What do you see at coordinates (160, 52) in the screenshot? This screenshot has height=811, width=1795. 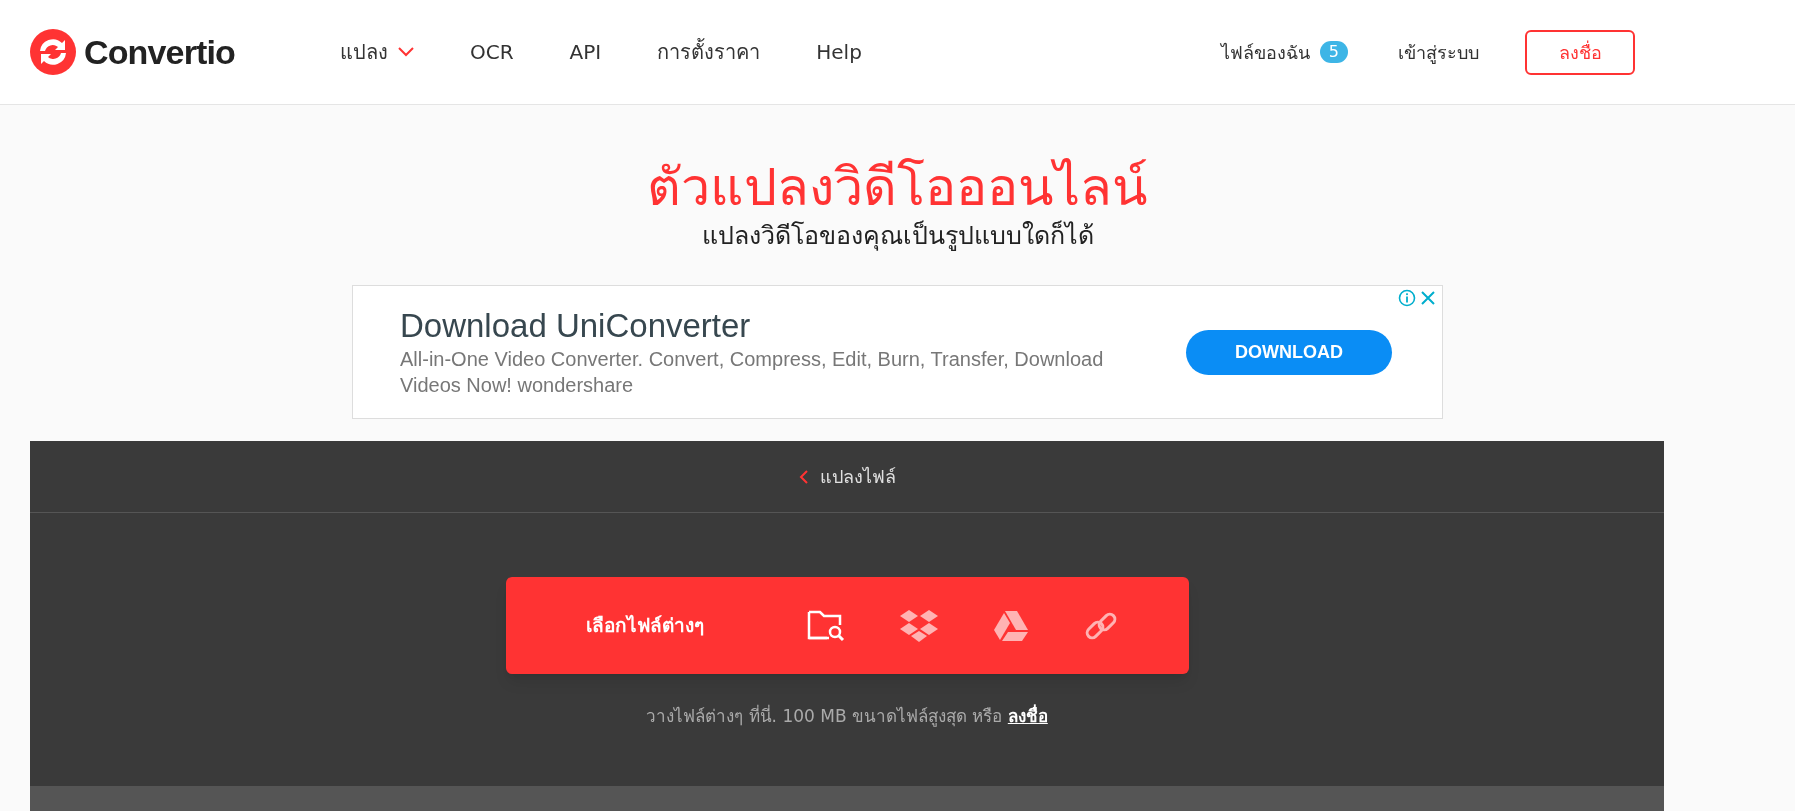 I see `logo-text: Convertio` at bounding box center [160, 52].